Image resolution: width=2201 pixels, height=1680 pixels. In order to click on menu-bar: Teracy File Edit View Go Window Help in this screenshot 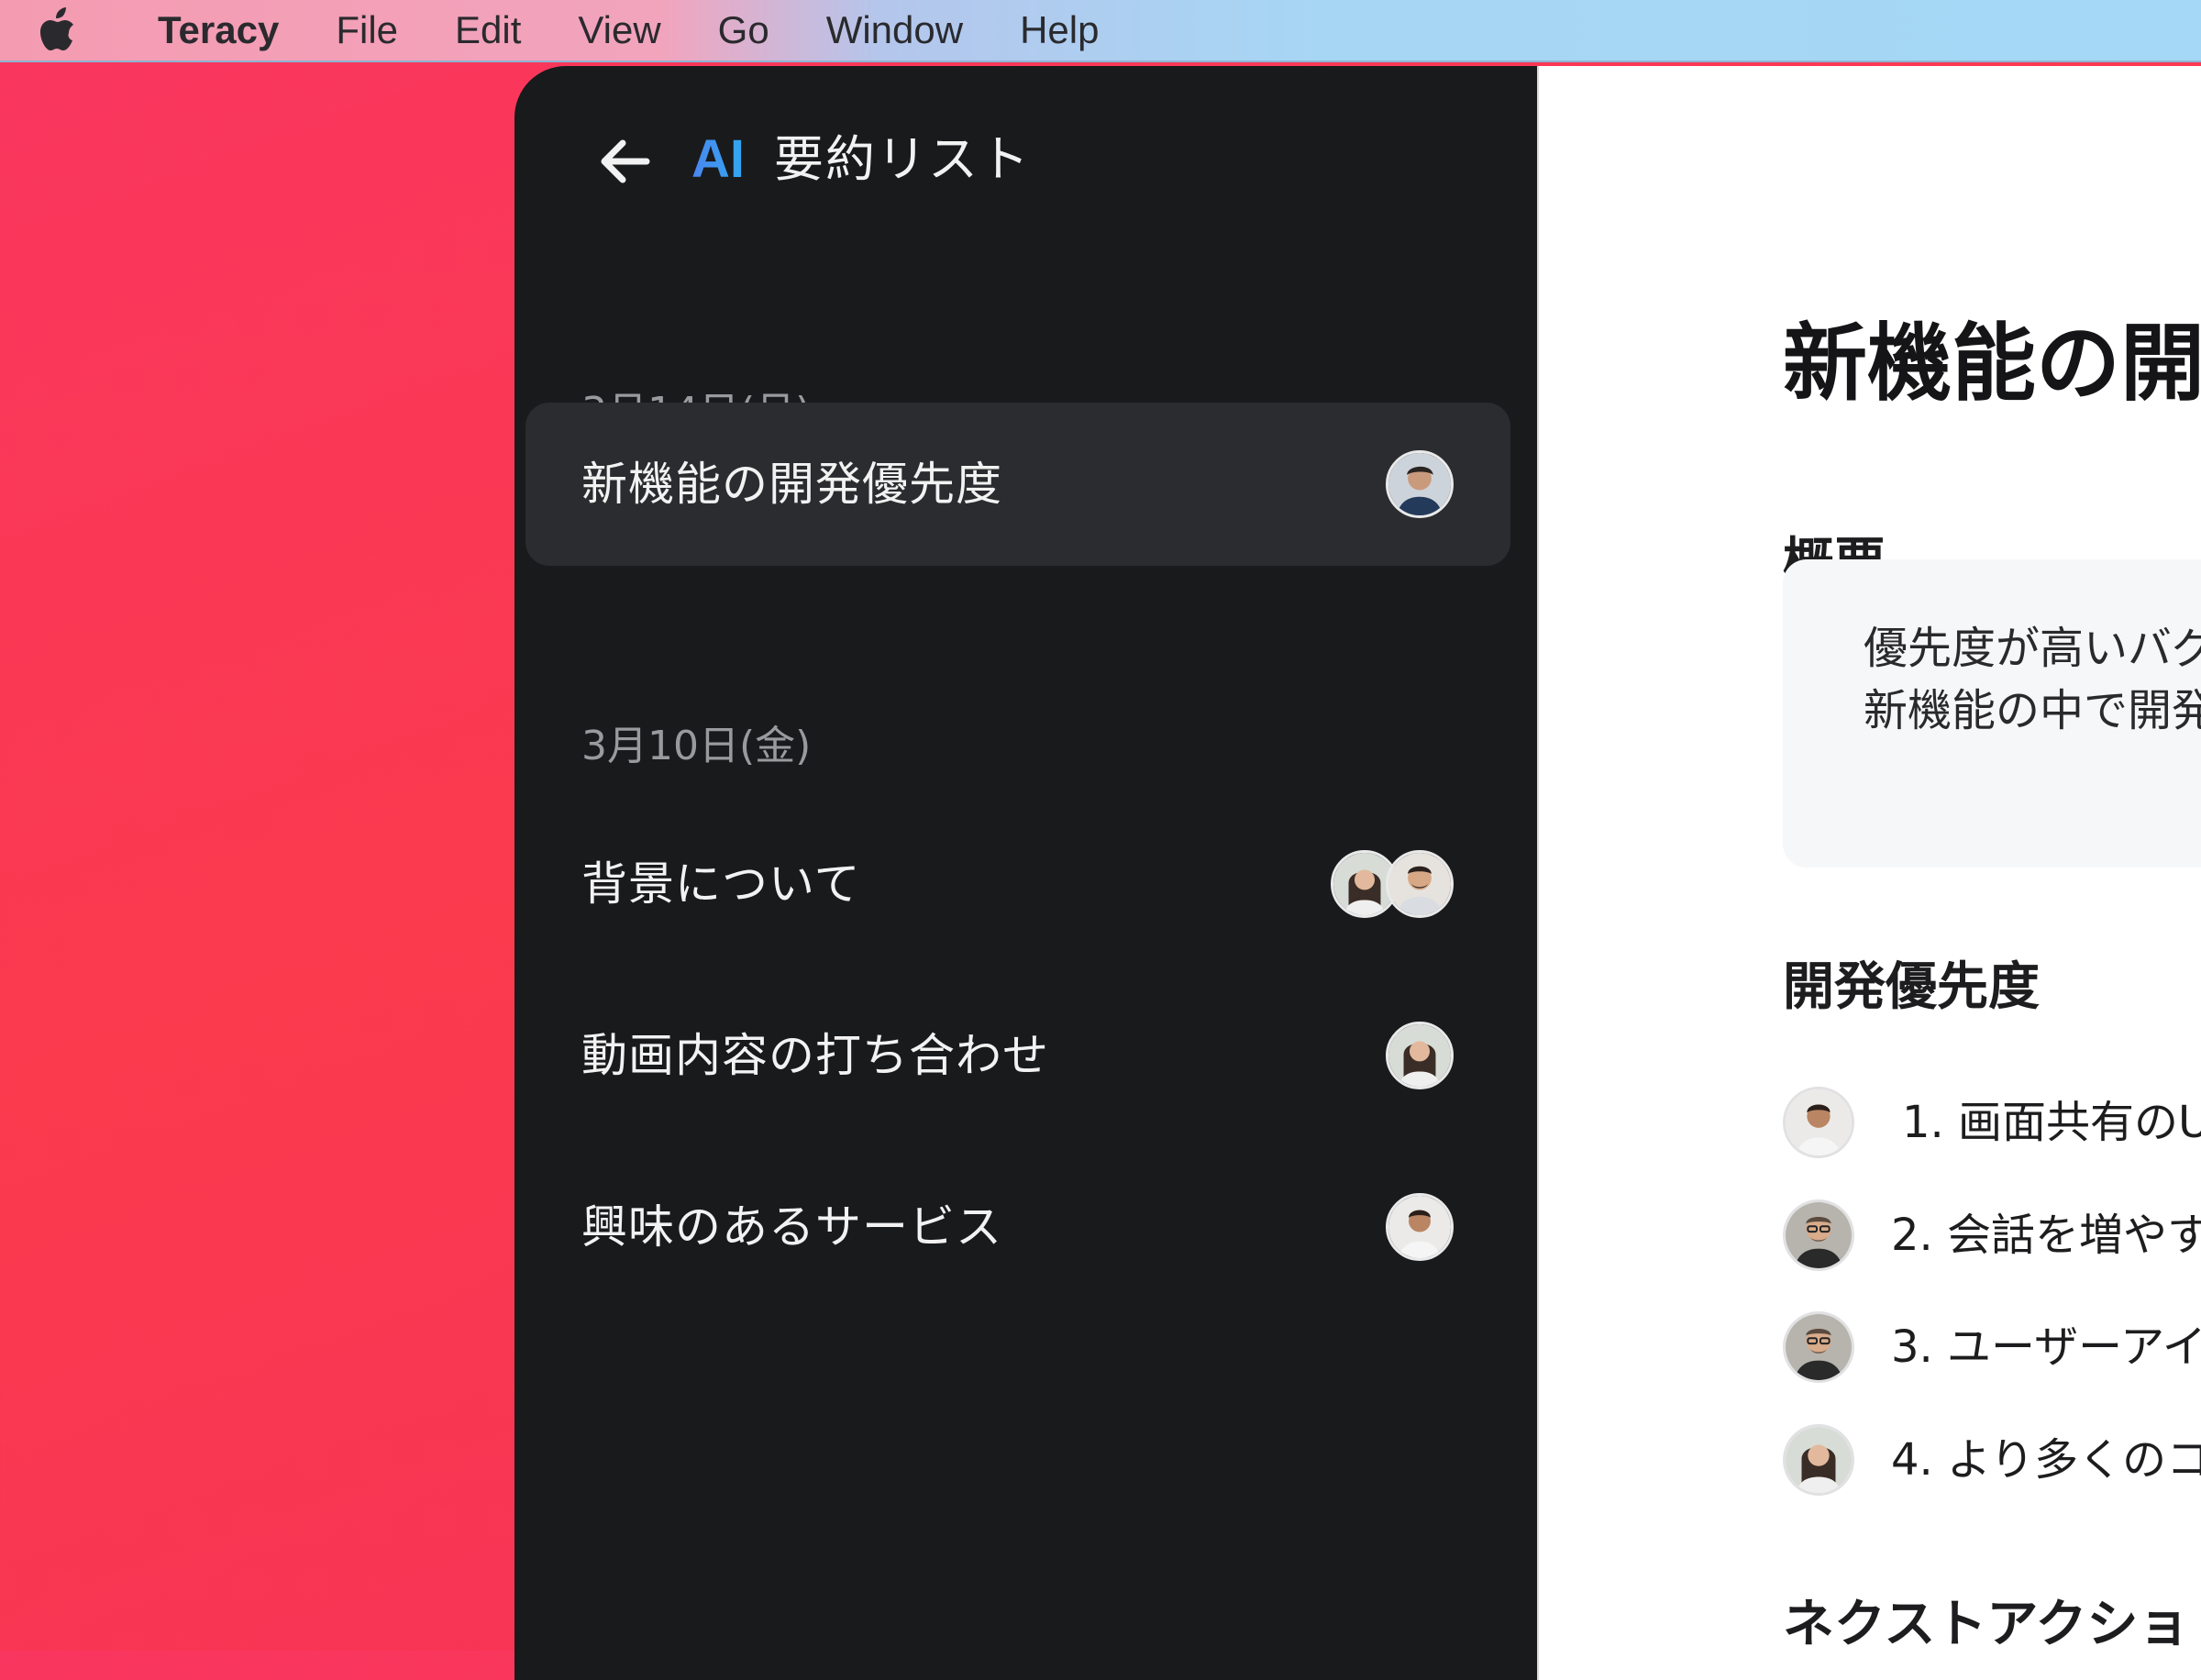, I will do `click(1100, 31)`.